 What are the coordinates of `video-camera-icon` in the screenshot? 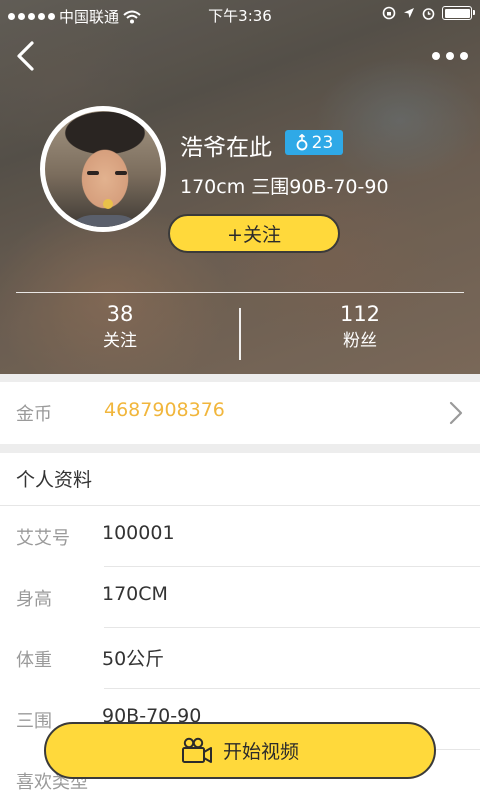 It's located at (196, 750).